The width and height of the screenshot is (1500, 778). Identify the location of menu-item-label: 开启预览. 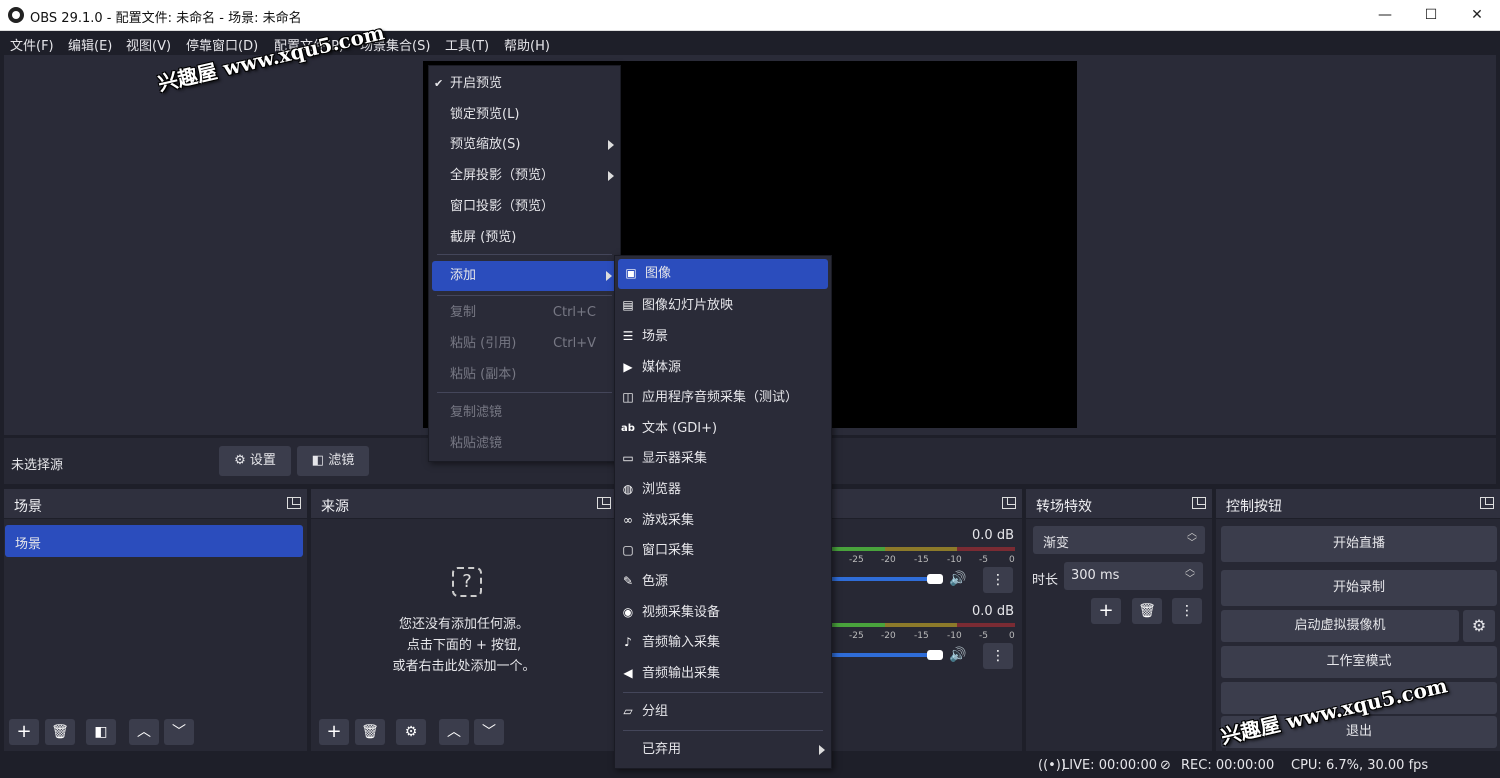
(476, 83).